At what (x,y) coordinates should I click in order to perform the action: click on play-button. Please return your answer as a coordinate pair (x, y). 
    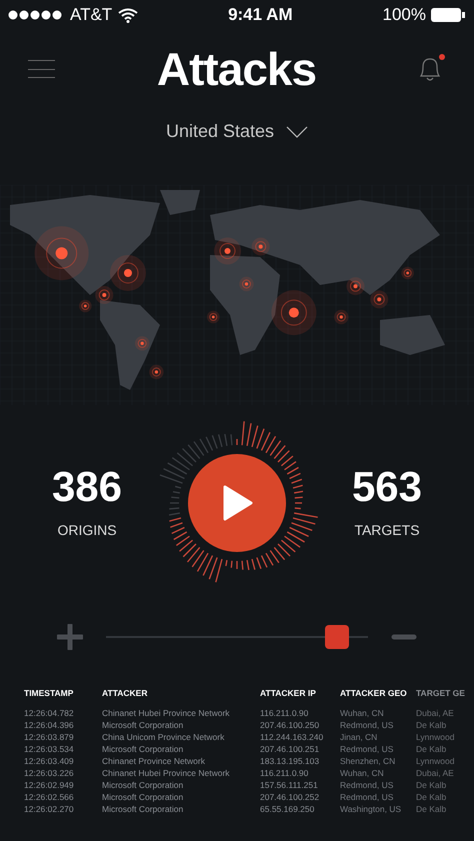
    Looking at the image, I should click on (237, 503).